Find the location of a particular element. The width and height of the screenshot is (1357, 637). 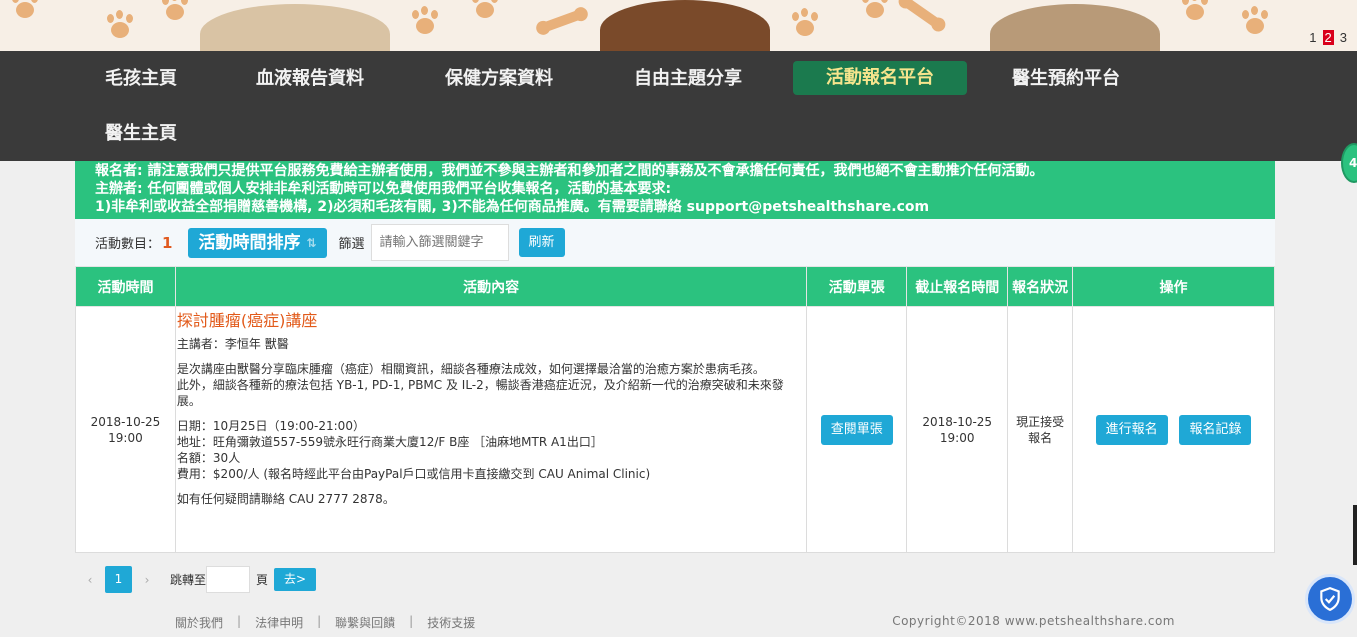

col-header-actions: 操作 is located at coordinates (1173, 286).